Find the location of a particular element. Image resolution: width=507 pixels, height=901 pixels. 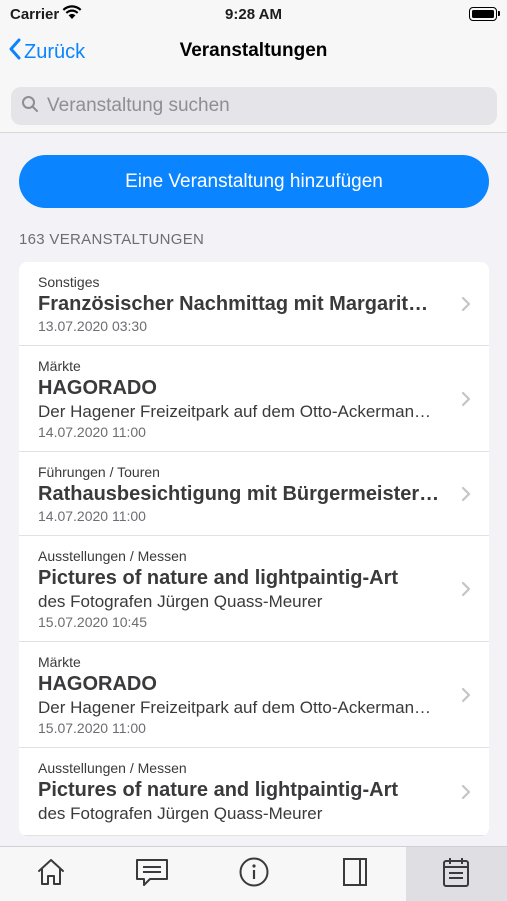

search-field is located at coordinates (254, 106).